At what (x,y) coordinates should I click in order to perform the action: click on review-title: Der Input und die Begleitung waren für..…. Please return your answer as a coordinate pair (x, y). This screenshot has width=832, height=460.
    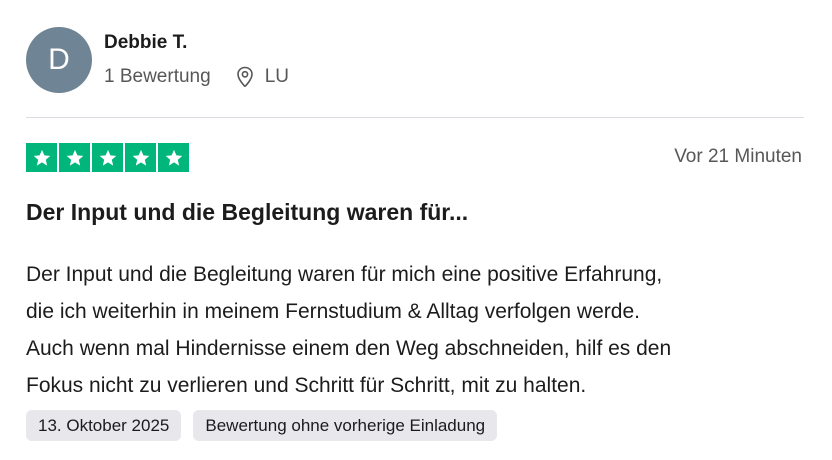
    Looking at the image, I should click on (247, 212).